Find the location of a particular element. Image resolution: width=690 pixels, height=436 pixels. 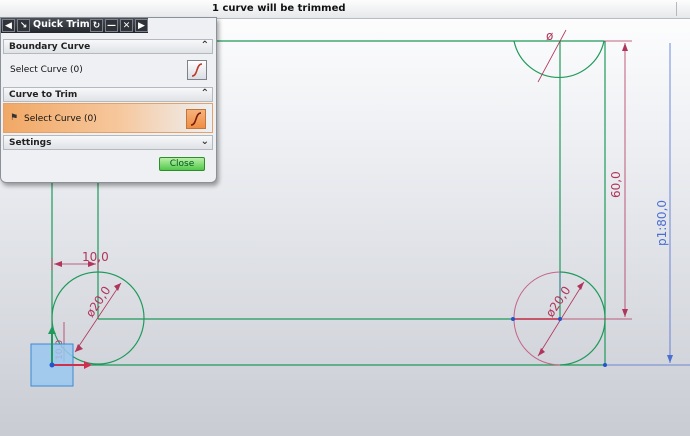

sketch-points is located at coordinates (559, 342).